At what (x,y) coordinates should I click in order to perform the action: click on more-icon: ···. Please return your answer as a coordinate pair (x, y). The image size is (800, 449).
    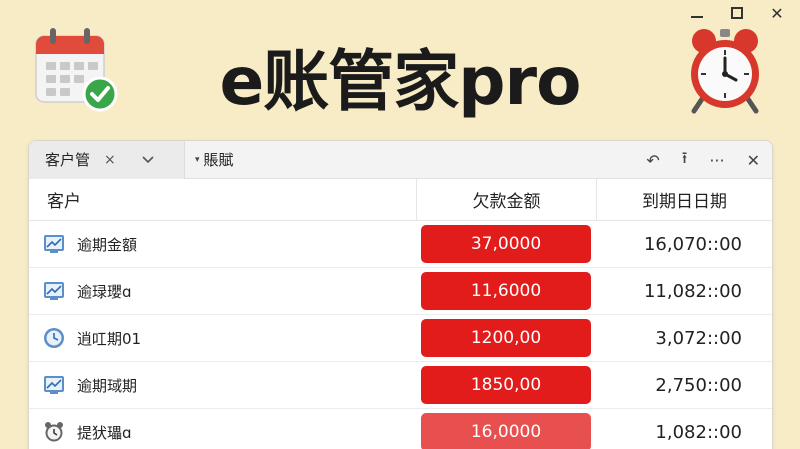
    Looking at the image, I should click on (716, 160).